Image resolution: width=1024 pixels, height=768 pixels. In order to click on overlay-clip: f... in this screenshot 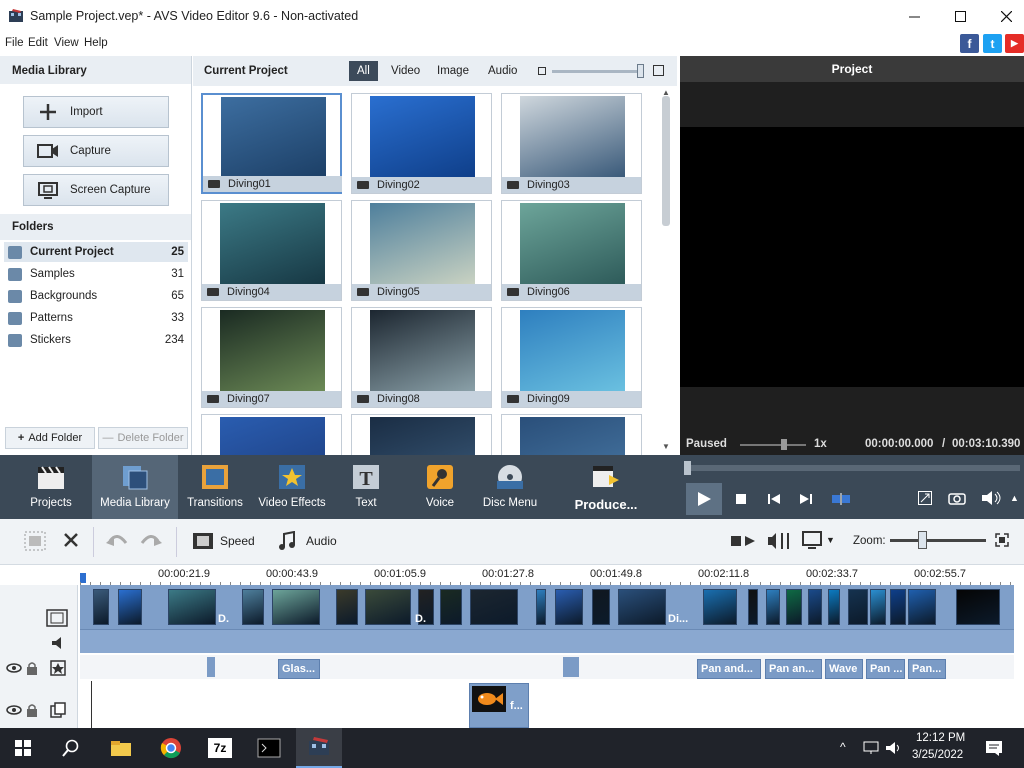, I will do `click(499, 705)`.